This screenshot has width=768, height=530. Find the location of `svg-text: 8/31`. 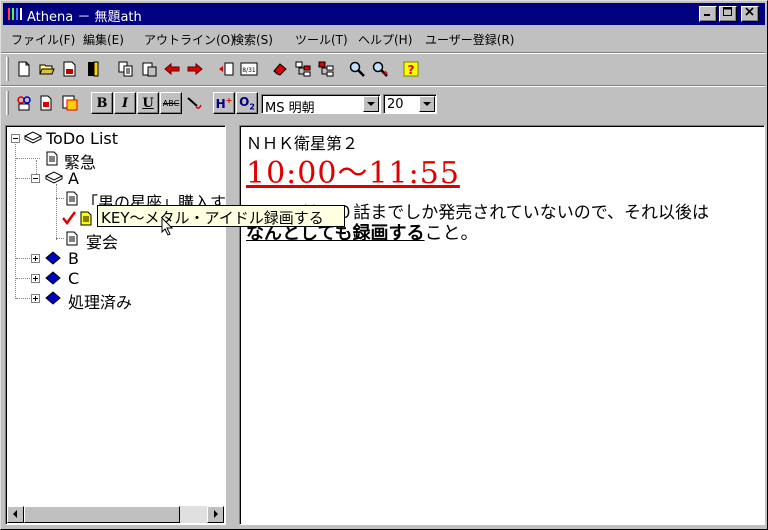

svg-text: 8/31 is located at coordinates (249, 70).